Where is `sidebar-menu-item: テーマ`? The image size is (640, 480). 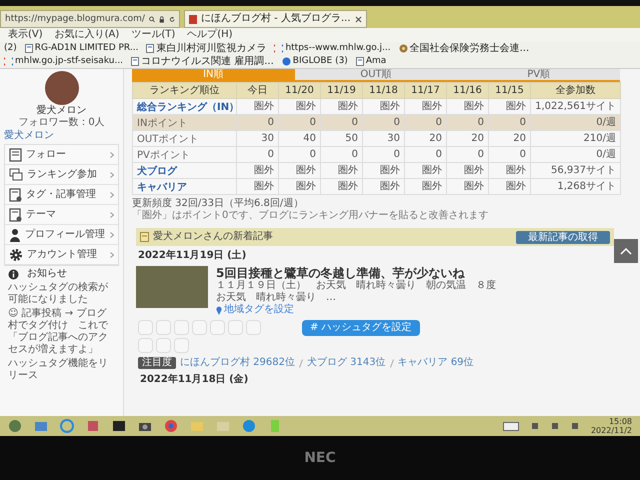
sidebar-menu-item: テーマ is located at coordinates (61, 215).